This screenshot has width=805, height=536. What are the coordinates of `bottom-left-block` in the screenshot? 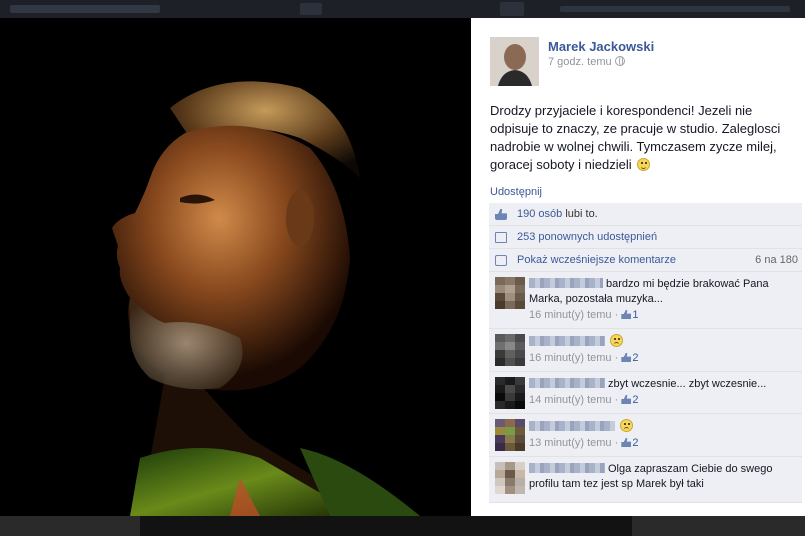 It's located at (70, 526).